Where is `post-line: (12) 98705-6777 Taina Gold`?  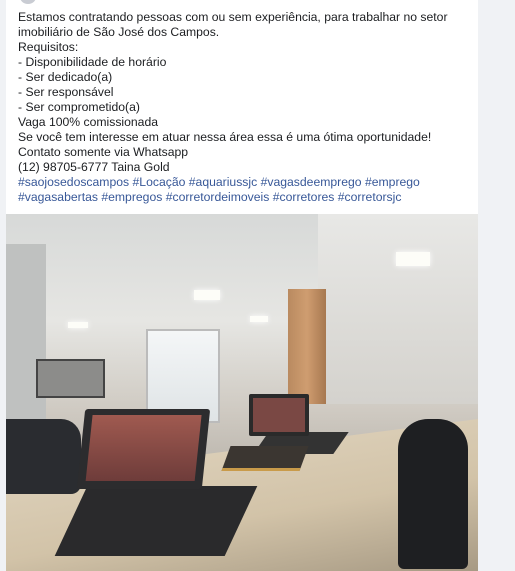
post-line: (12) 98705-6777 Taina Gold is located at coordinates (94, 167).